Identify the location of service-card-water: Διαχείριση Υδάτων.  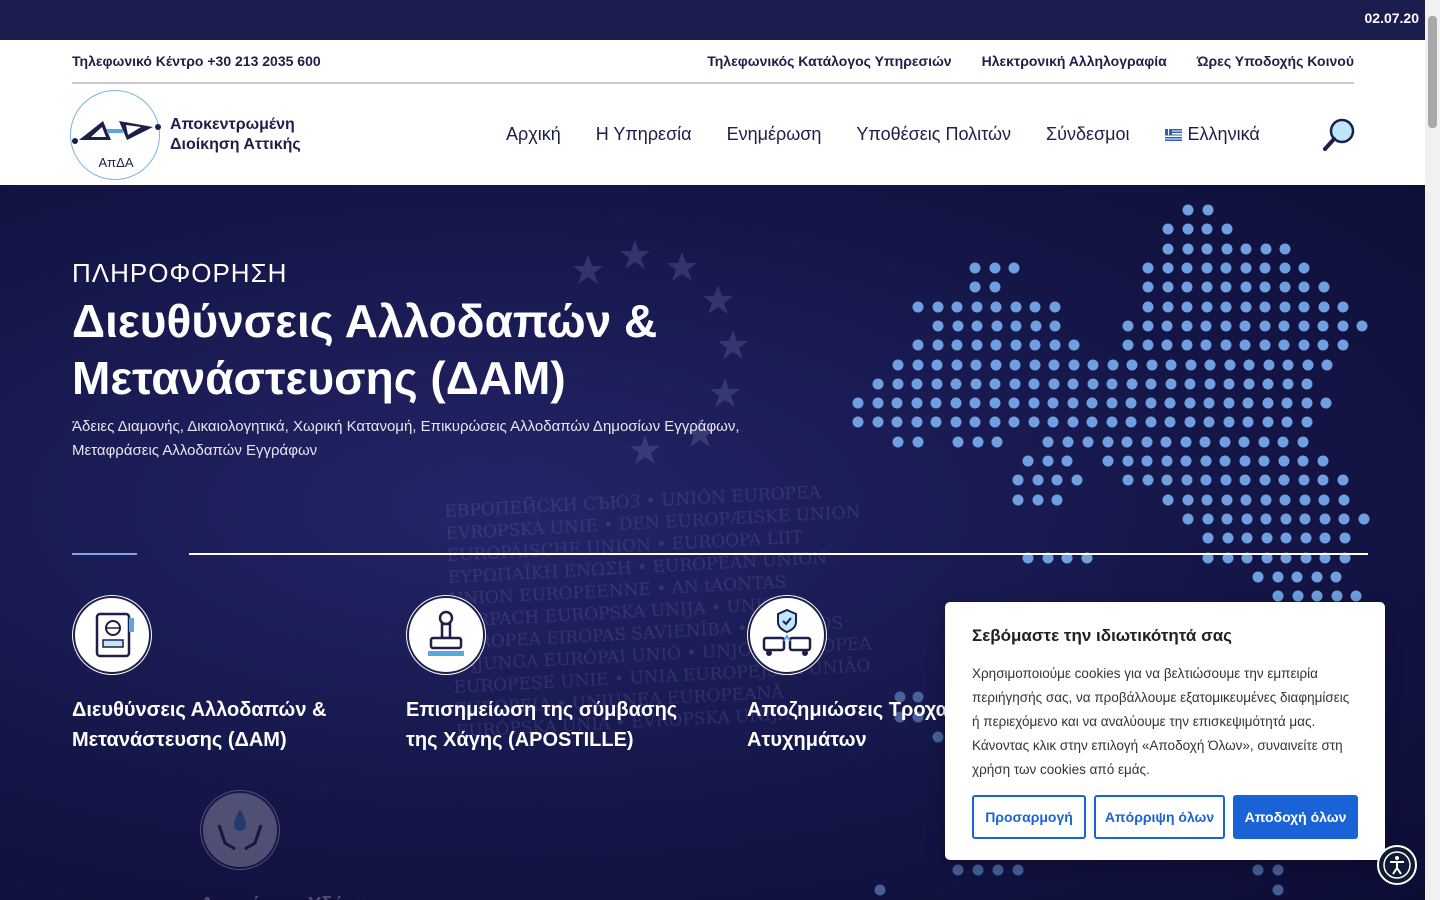
(350, 845).